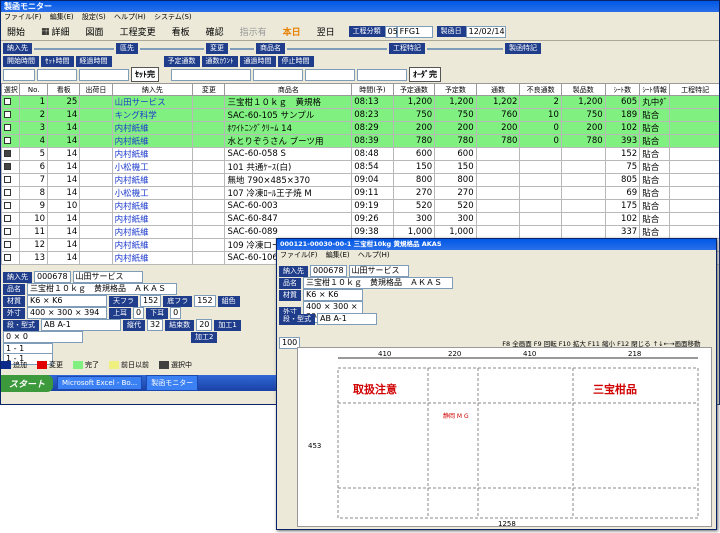  Describe the element at coordinates (360, 193) in the screenshot. I see `table-row: 8 14 小松機工 107 冷凍ﾛｰﾙ王子焼 M 09:11 270 270 69 貼合` at that location.